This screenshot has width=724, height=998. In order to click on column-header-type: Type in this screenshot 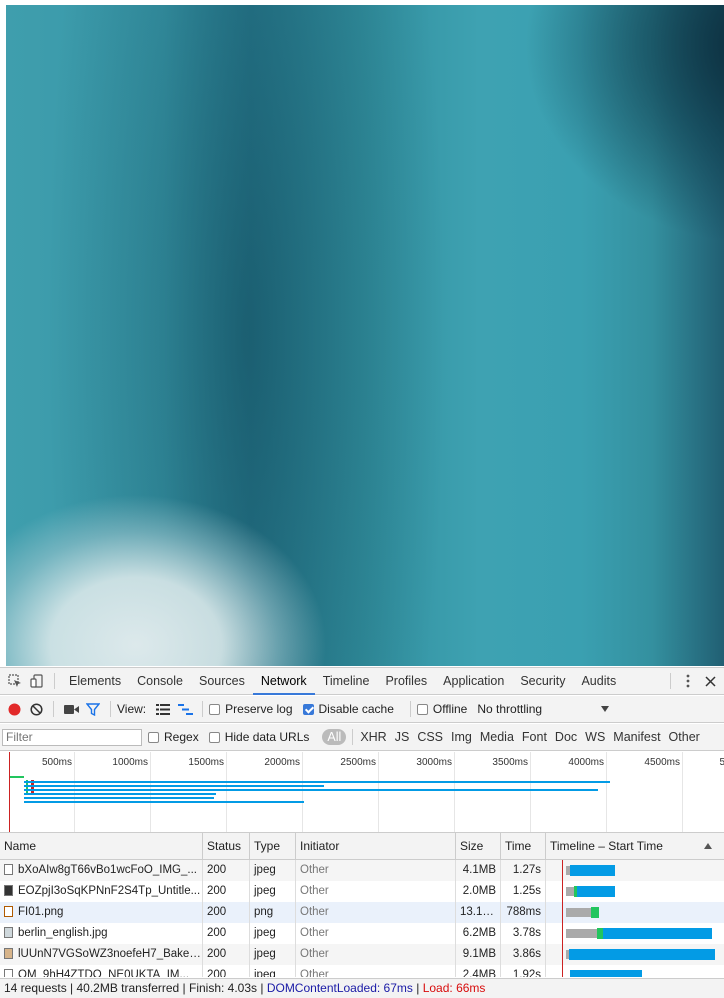, I will do `click(273, 846)`.